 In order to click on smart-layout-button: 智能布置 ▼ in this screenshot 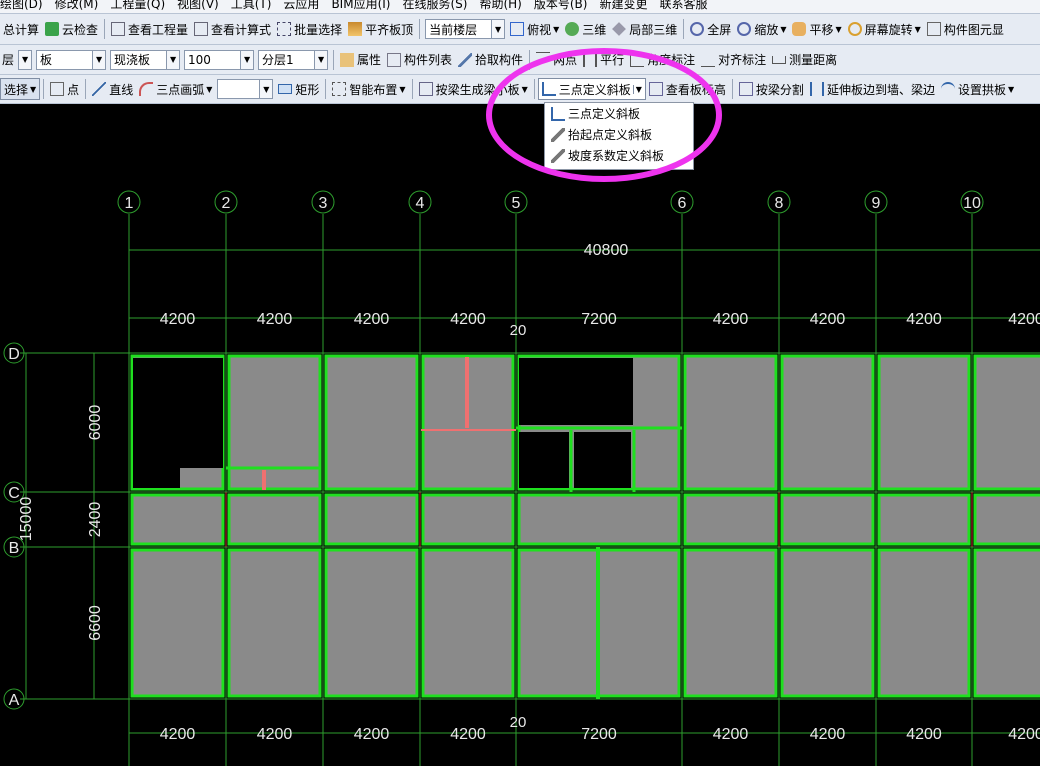, I will do `click(368, 89)`.